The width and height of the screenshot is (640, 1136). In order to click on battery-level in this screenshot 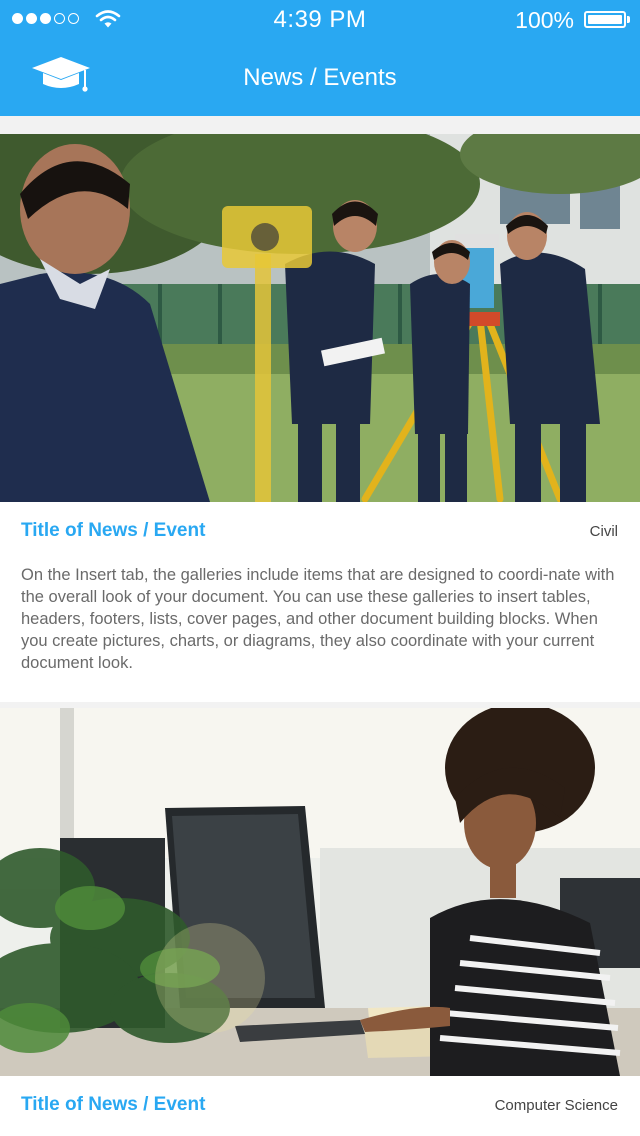, I will do `click(605, 19)`.